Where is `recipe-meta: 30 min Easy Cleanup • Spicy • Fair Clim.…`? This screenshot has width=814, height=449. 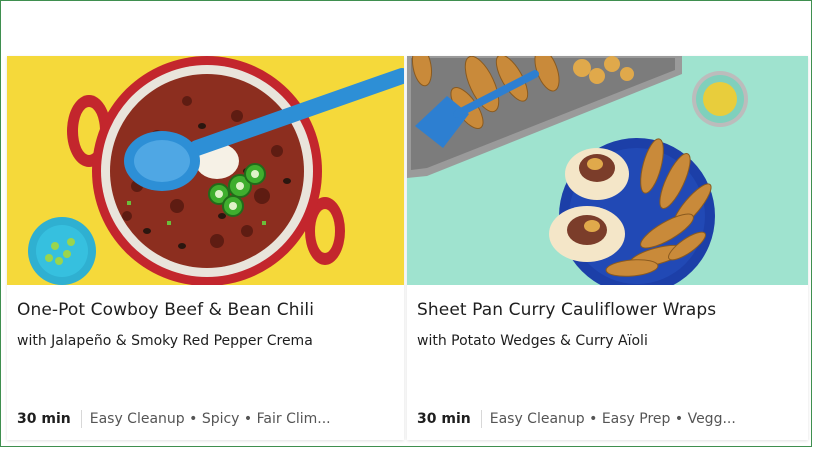 recipe-meta: 30 min Easy Cleanup • Spicy • Fair Clim.… is located at coordinates (174, 419).